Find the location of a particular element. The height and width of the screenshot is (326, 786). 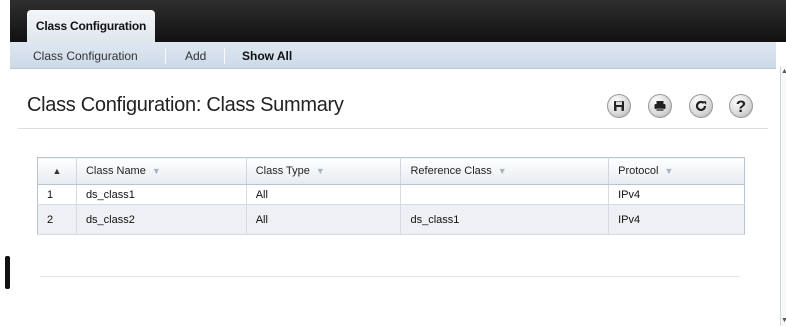

print-button is located at coordinates (660, 106).